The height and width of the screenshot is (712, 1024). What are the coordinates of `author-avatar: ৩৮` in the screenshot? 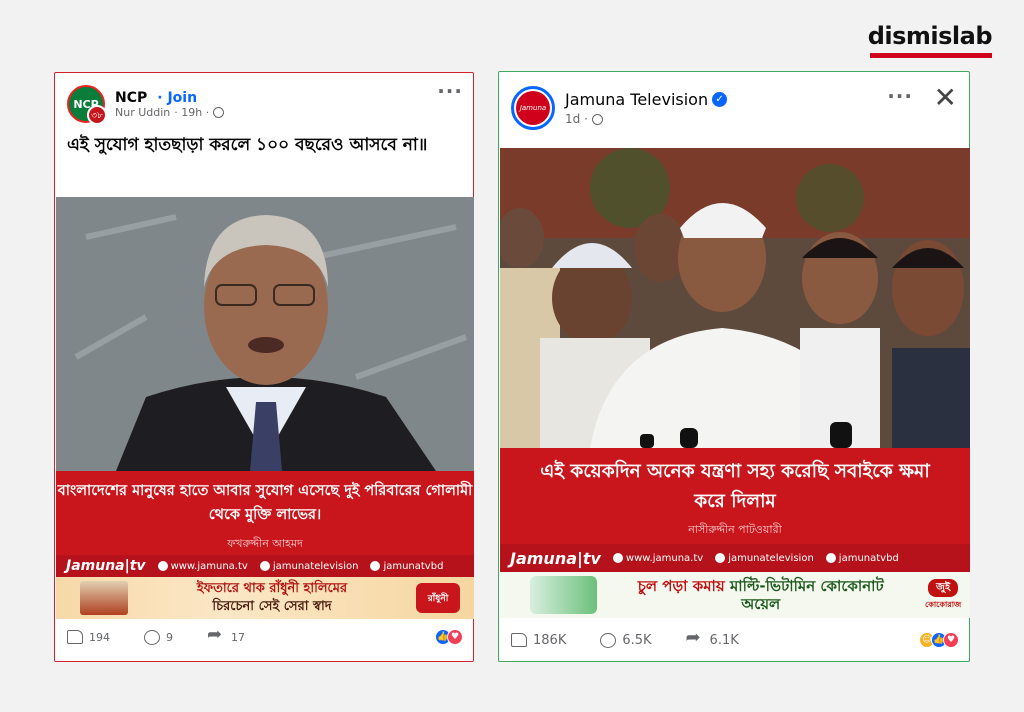 It's located at (97, 115).